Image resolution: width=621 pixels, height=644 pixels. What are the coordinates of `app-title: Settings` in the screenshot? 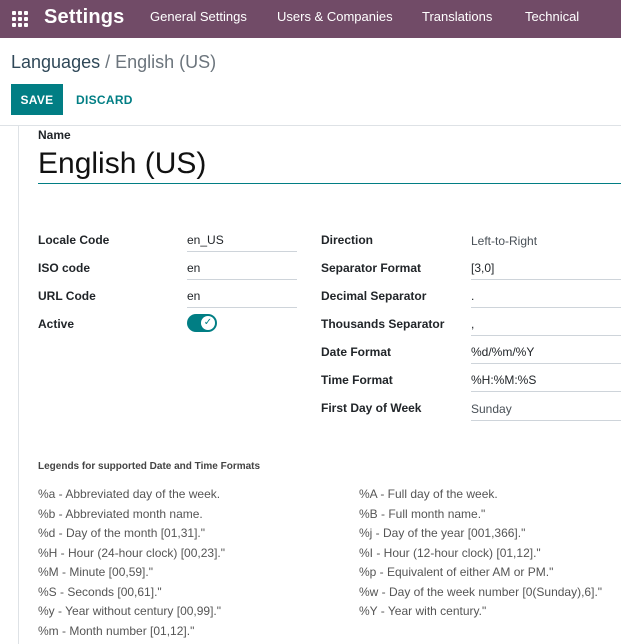 It's located at (84, 17).